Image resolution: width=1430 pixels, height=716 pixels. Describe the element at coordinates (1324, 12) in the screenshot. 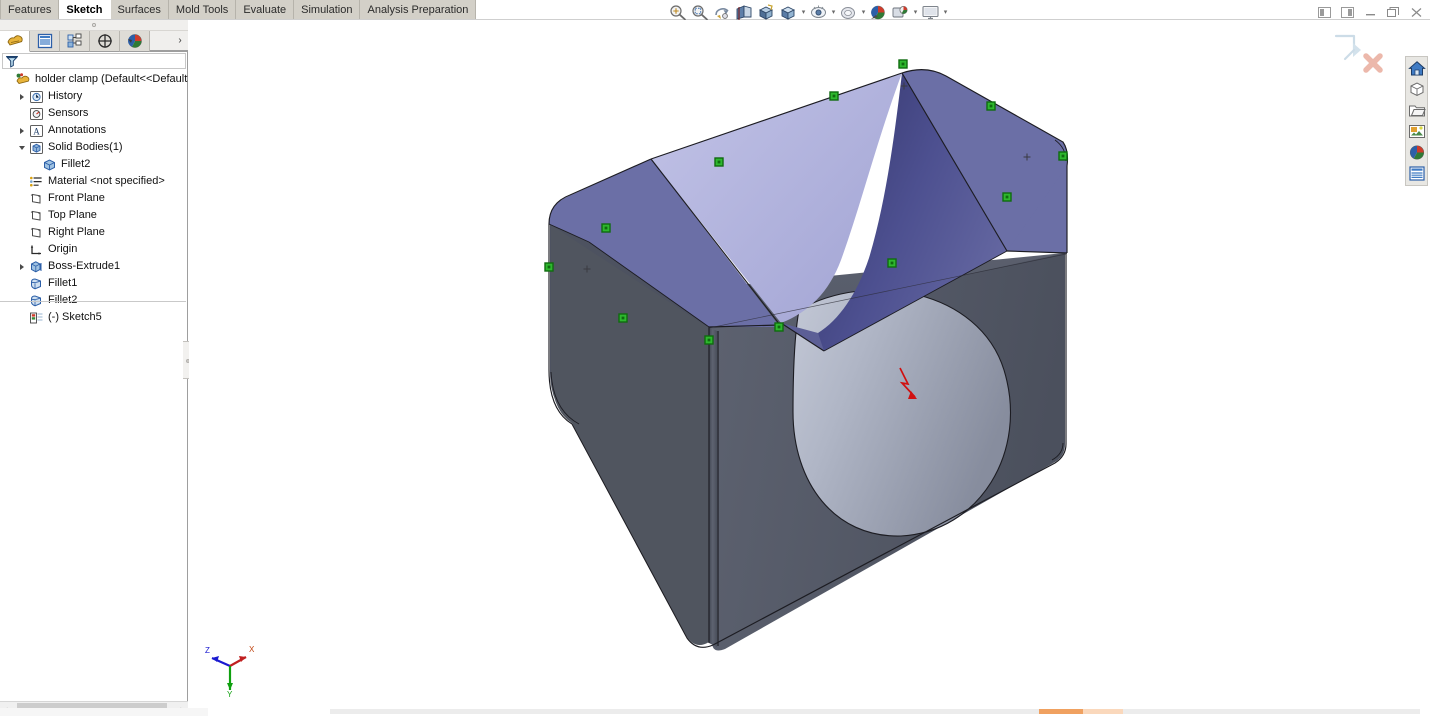

I see `restore-left-icon` at that location.